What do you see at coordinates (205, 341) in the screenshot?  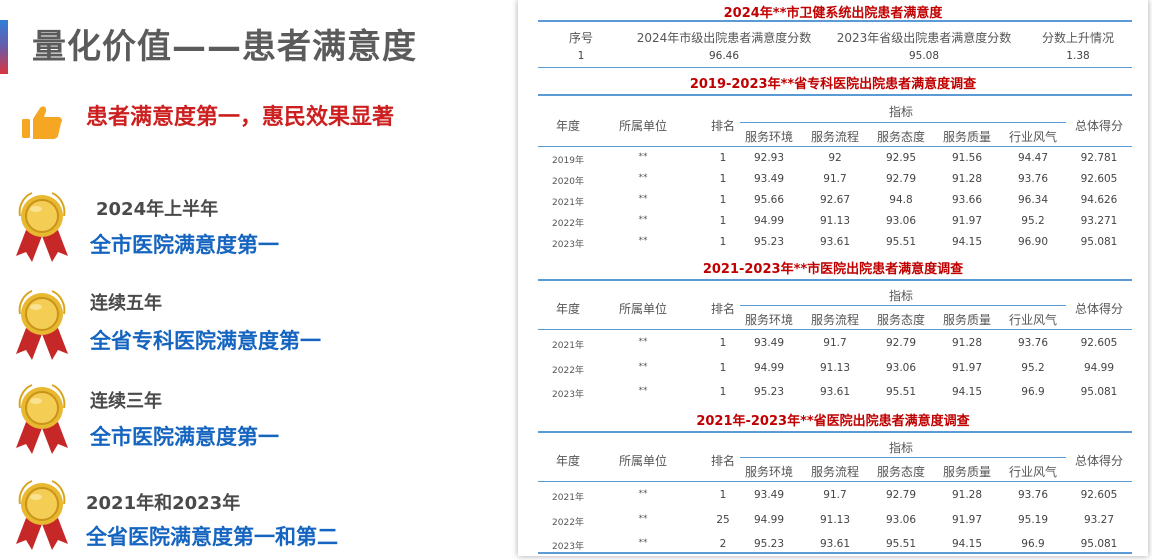 I see `award-title: 全省专科医院满意度第一` at bounding box center [205, 341].